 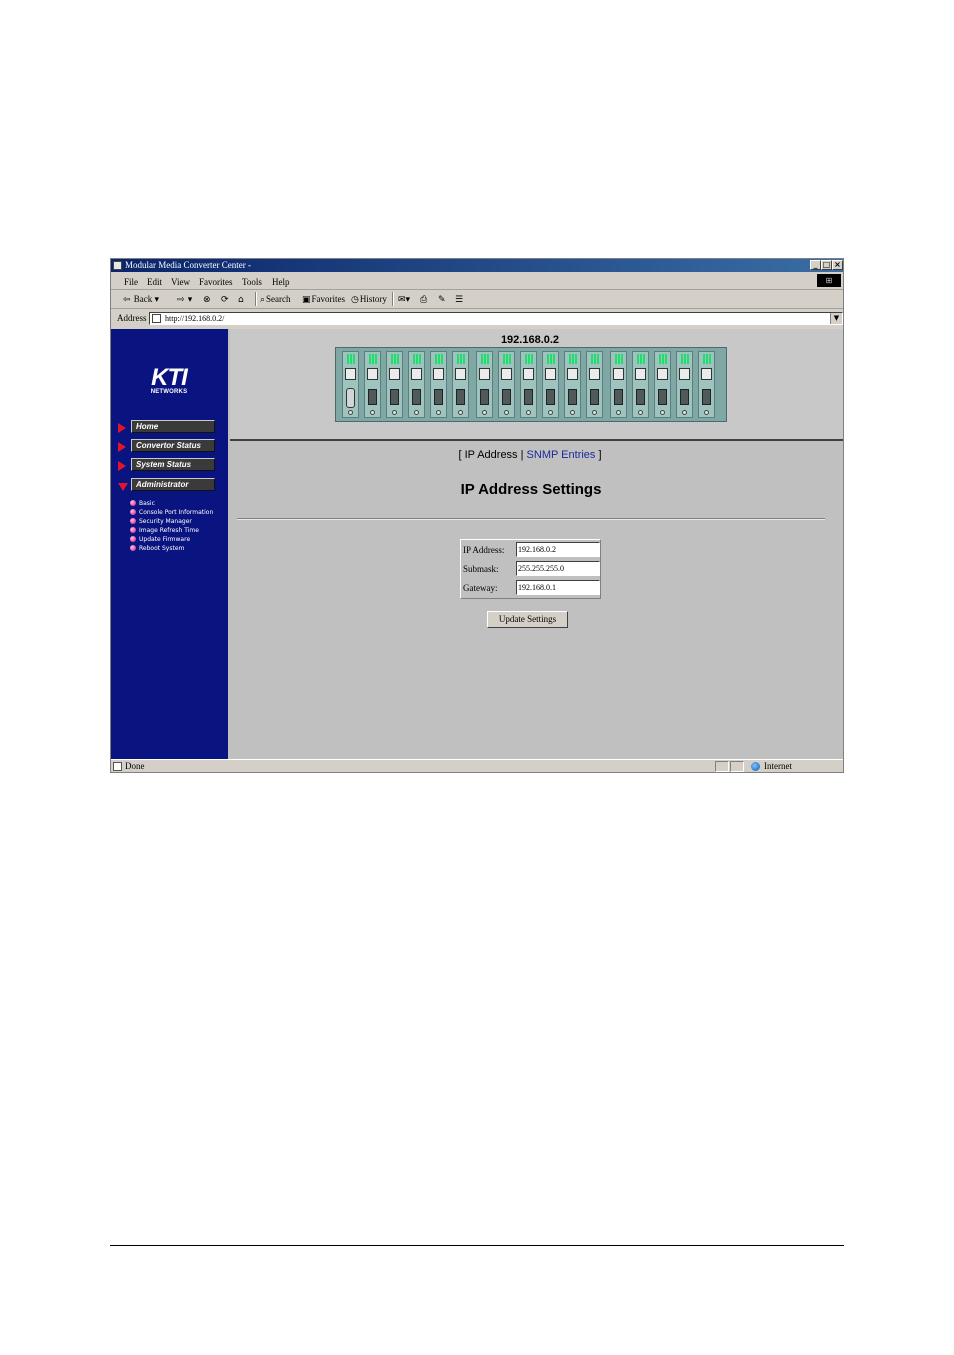 I want to click on nav-system-status-label: System Status, so click(x=173, y=464).